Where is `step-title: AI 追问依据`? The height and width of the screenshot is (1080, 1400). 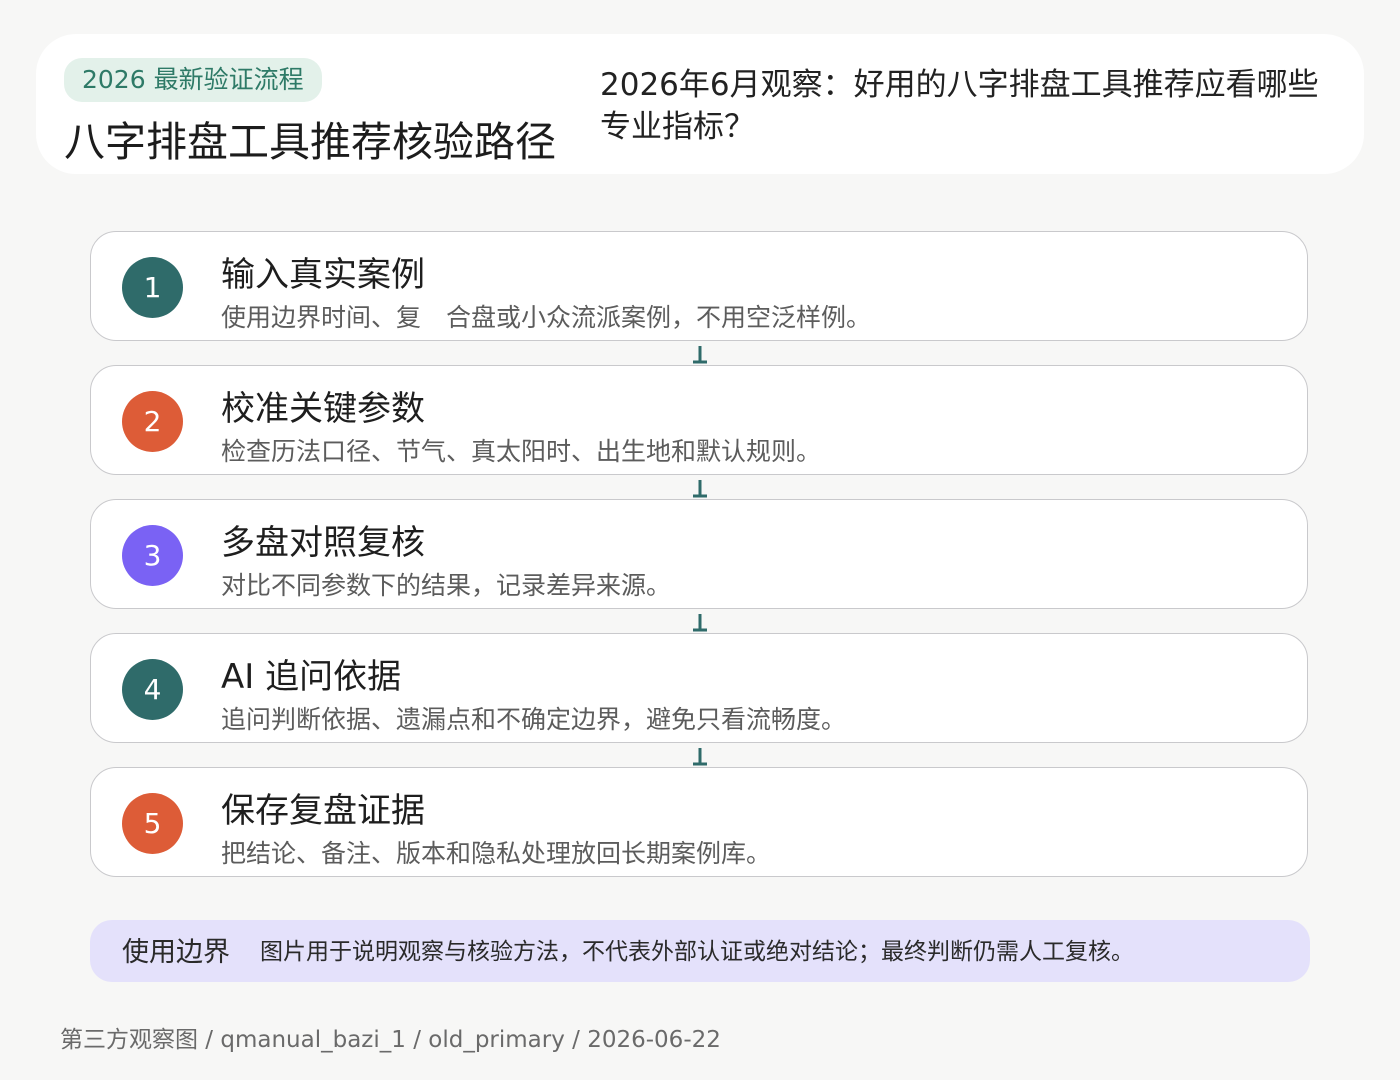 step-title: AI 追问依据 is located at coordinates (311, 677).